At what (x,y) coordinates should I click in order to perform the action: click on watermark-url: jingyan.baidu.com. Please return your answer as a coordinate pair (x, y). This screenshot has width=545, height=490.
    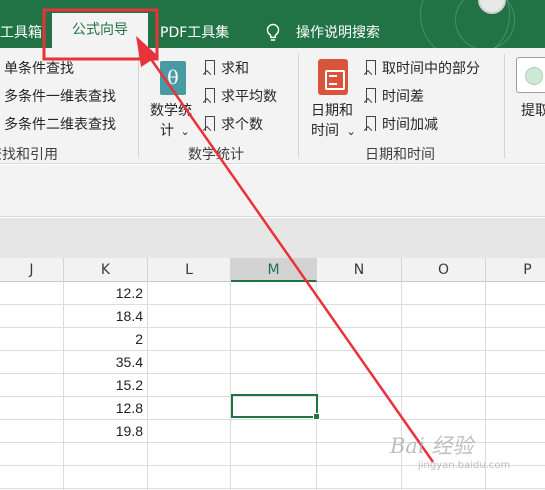
    Looking at the image, I should click on (464, 465).